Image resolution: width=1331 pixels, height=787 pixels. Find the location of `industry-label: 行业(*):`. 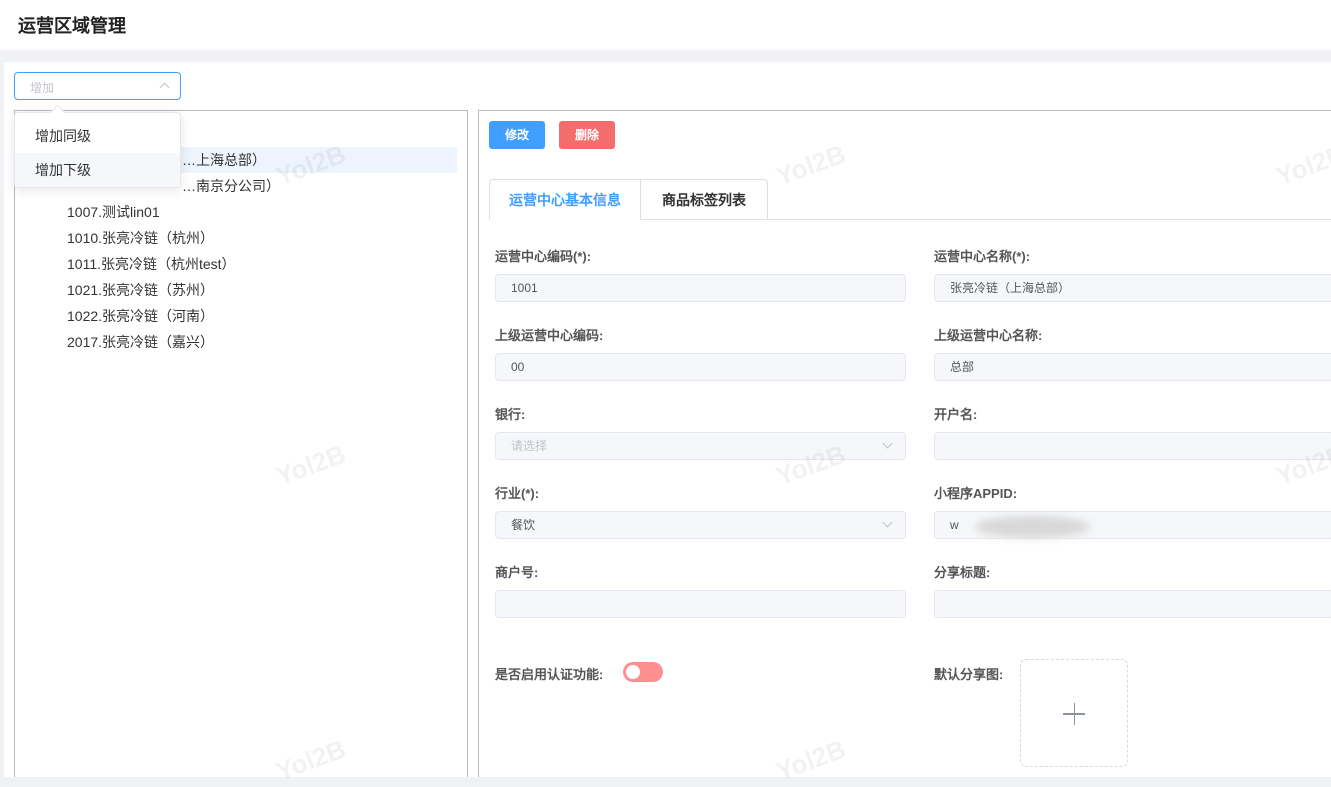

industry-label: 行业(*): is located at coordinates (517, 493).